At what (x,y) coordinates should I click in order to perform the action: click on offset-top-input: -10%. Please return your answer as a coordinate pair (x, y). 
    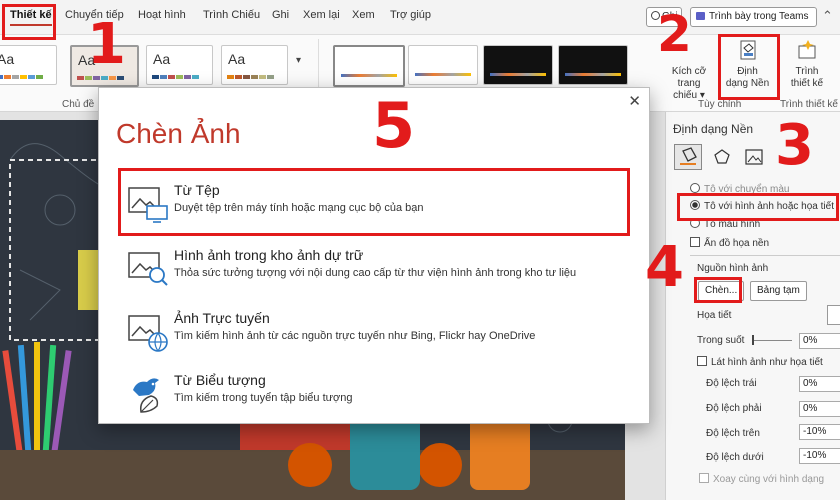
    Looking at the image, I should click on (819, 432).